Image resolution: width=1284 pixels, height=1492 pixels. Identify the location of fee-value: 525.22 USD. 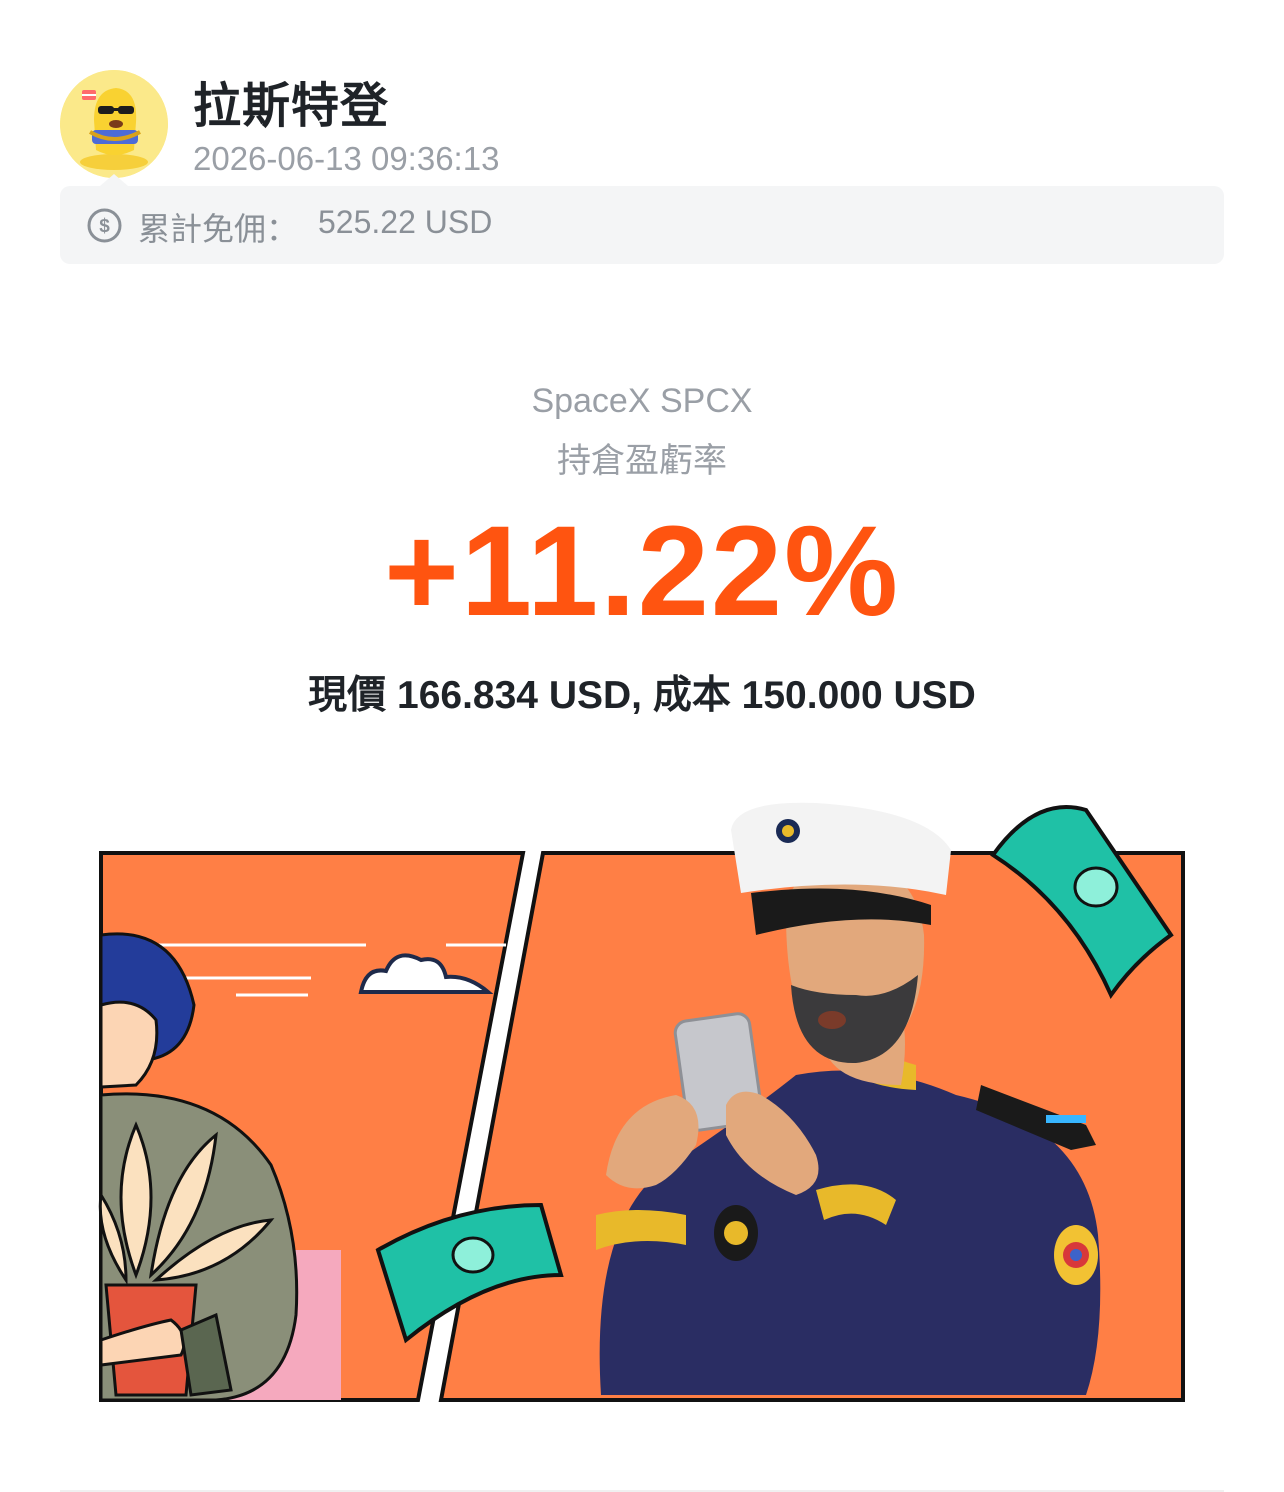
(405, 222).